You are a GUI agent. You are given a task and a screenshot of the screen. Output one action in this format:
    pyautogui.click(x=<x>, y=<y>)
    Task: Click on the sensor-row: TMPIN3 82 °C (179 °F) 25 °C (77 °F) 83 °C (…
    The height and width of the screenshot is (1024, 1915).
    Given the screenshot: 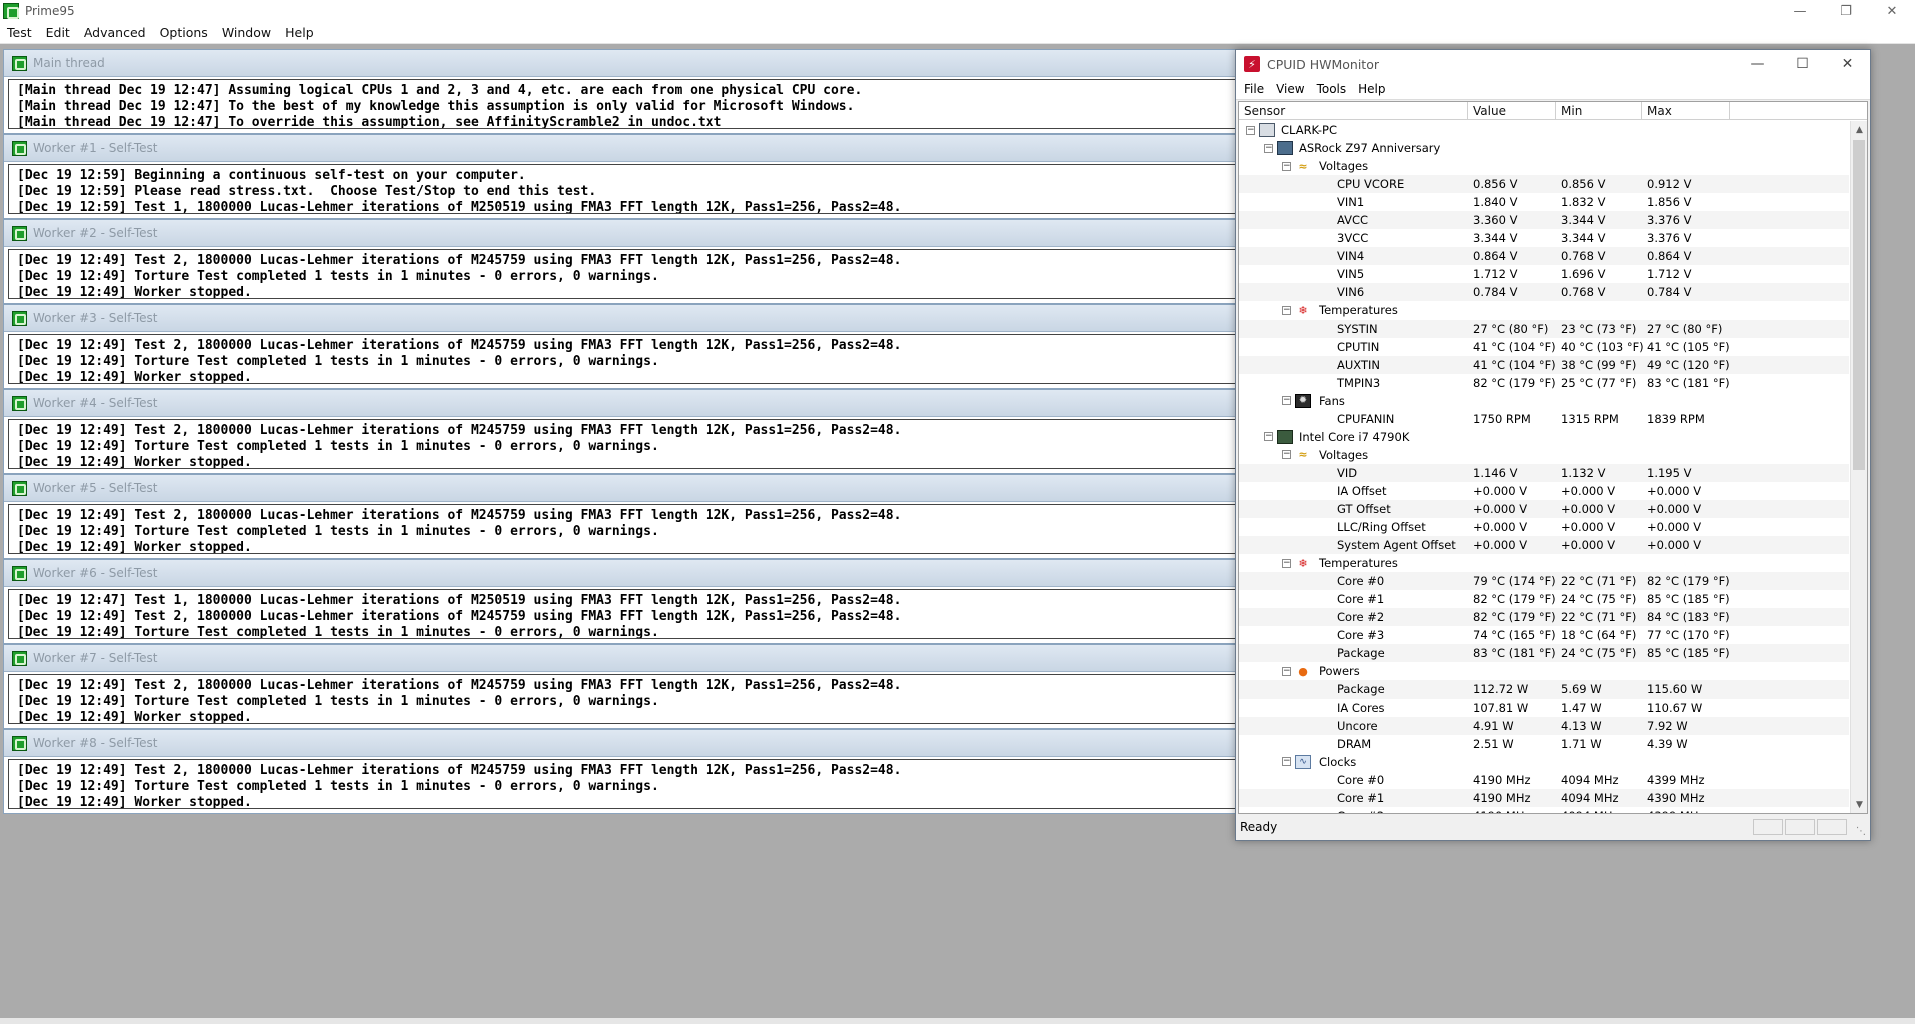 What is the action you would take?
    pyautogui.click(x=1544, y=383)
    